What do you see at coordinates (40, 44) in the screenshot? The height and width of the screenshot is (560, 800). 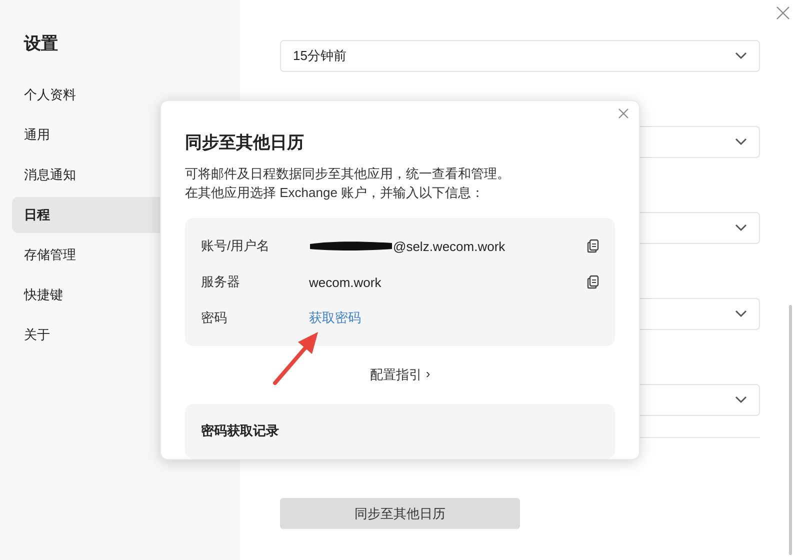 I see `sidebar-title: 设置` at bounding box center [40, 44].